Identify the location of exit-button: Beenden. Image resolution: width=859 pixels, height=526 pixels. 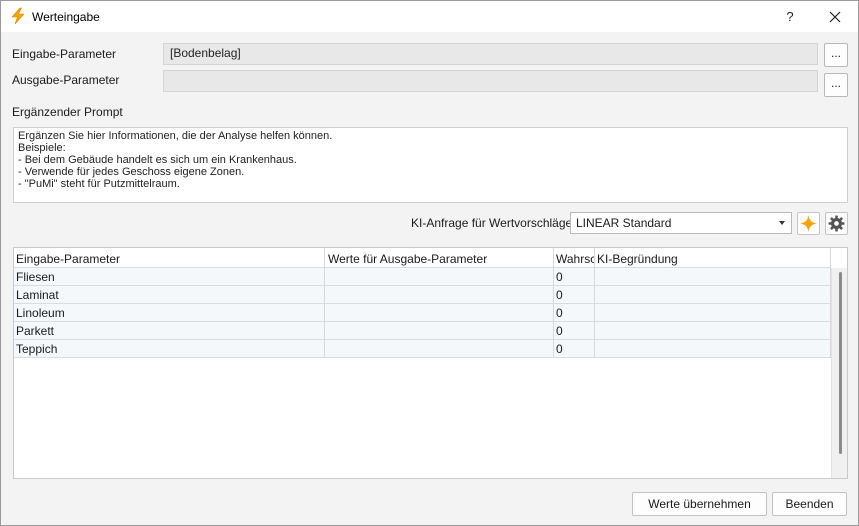
(809, 504).